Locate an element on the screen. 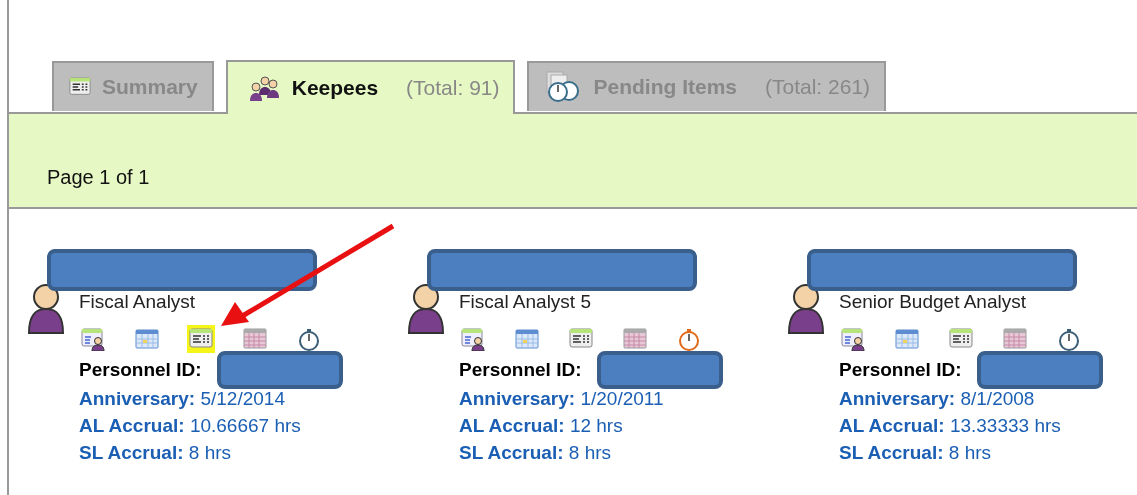 This screenshot has height=495, width=1137. job-title: Fiscal Analyst is located at coordinates (138, 302).